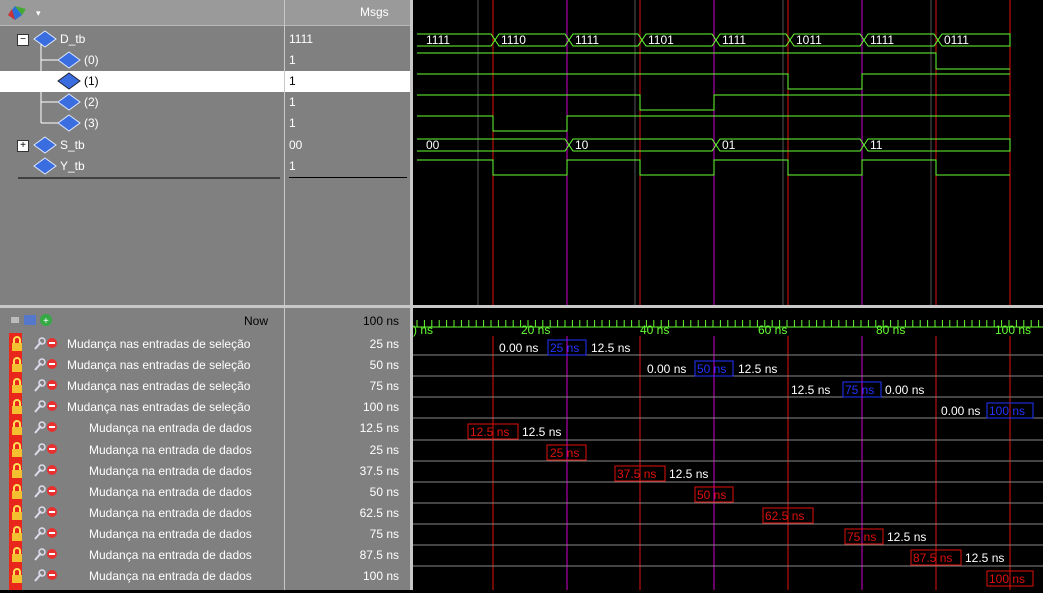 The height and width of the screenshot is (593, 1043). I want to click on delta-label: 0.00 ns, so click(518, 348).